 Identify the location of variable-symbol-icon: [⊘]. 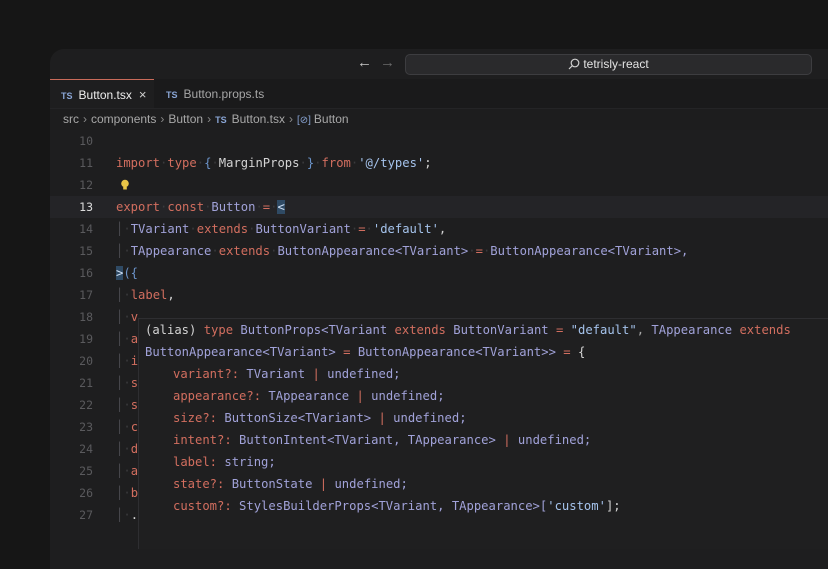
(303, 120).